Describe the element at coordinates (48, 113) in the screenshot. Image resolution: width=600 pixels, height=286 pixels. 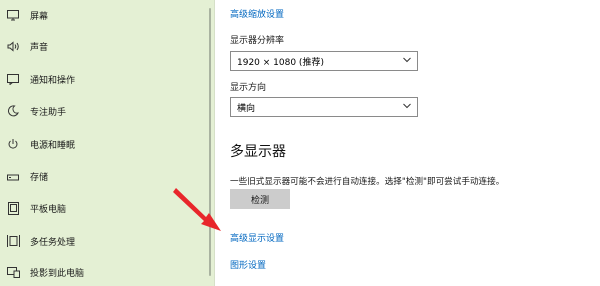
I see `sidebar-item-label: 专注助手` at that location.